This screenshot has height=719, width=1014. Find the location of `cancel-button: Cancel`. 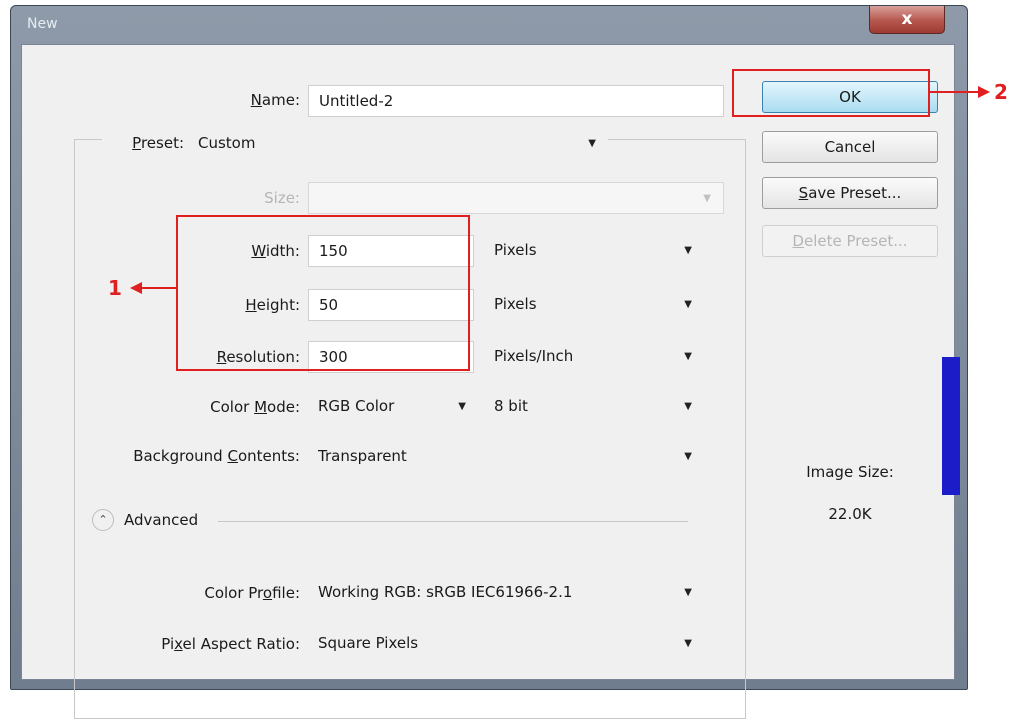

cancel-button: Cancel is located at coordinates (850, 147).